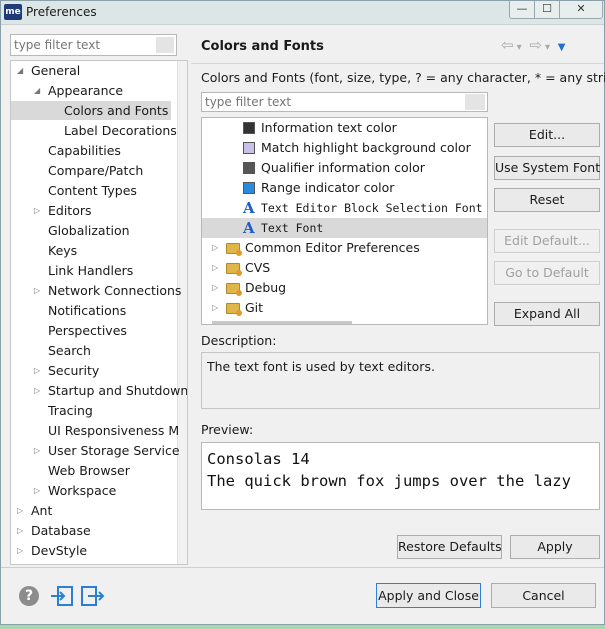  Describe the element at coordinates (118, 390) in the screenshot. I see `sidebar-item-label: Startup and Shutdown` at that location.